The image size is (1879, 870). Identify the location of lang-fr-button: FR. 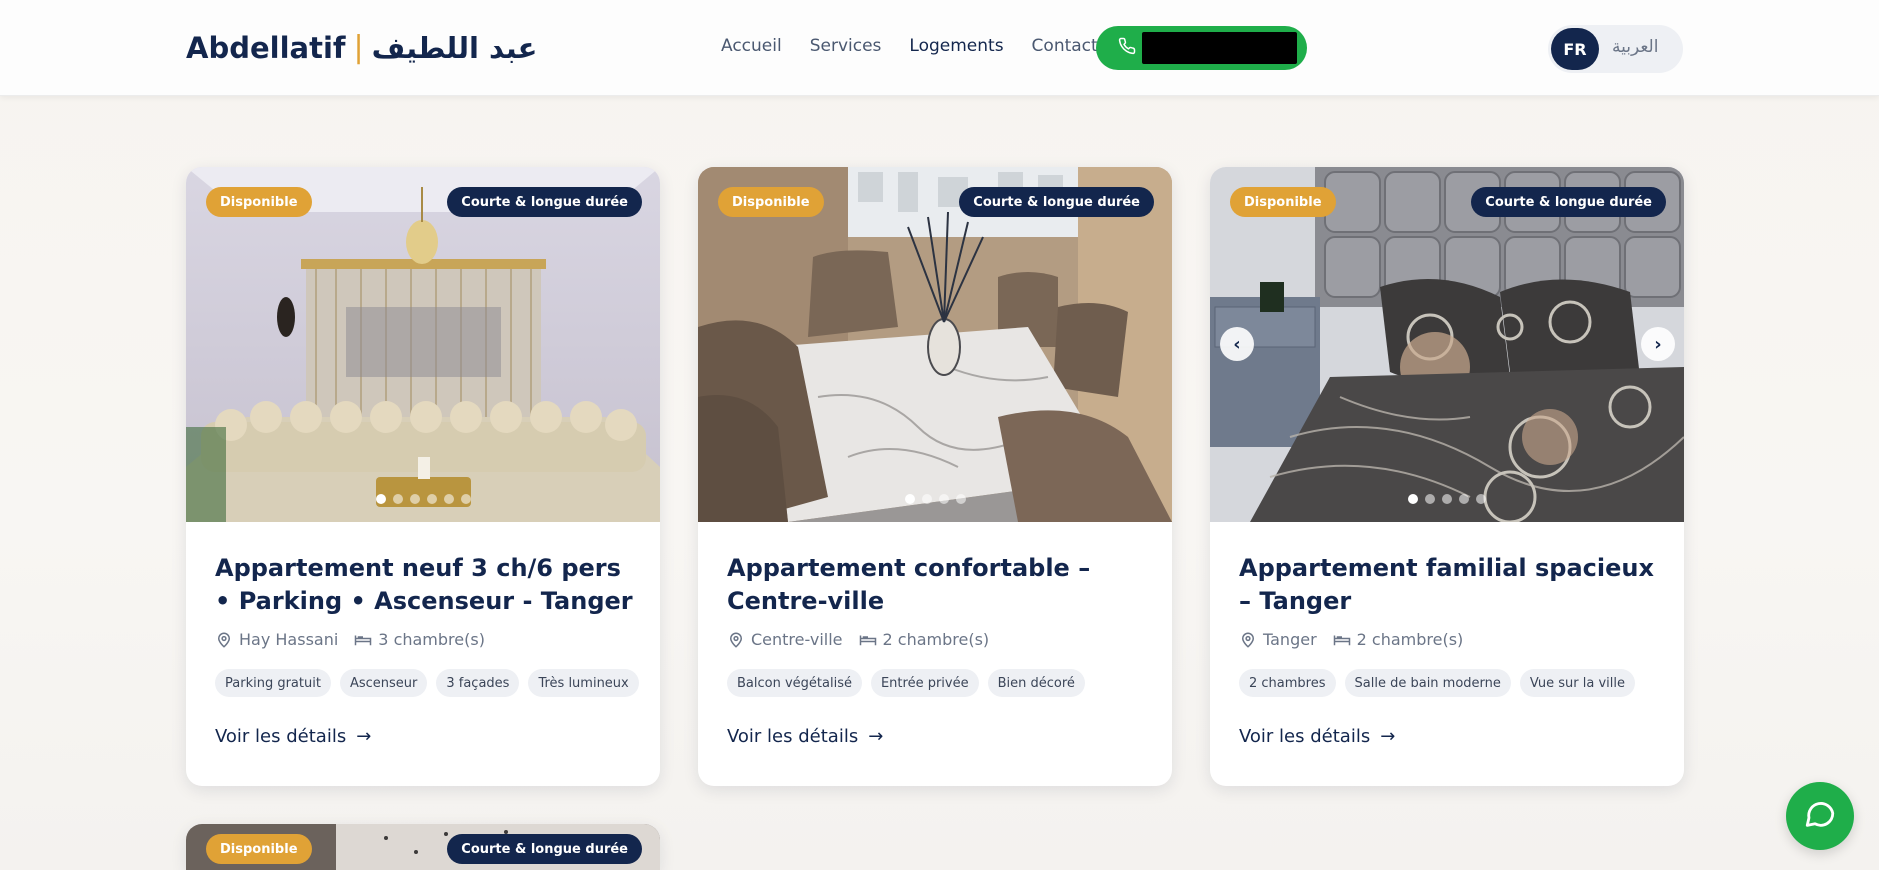
(1575, 49).